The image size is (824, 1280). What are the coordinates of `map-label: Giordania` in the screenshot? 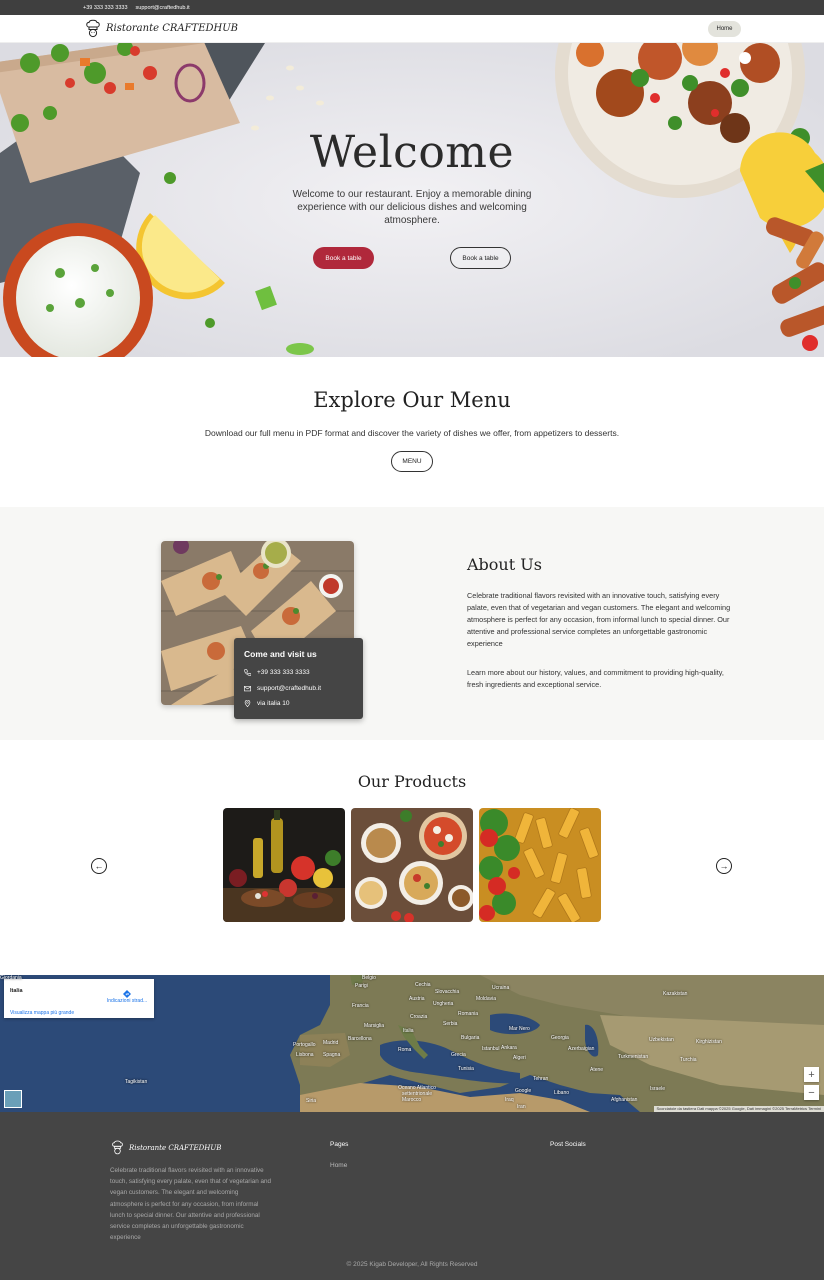 It's located at (11, 978).